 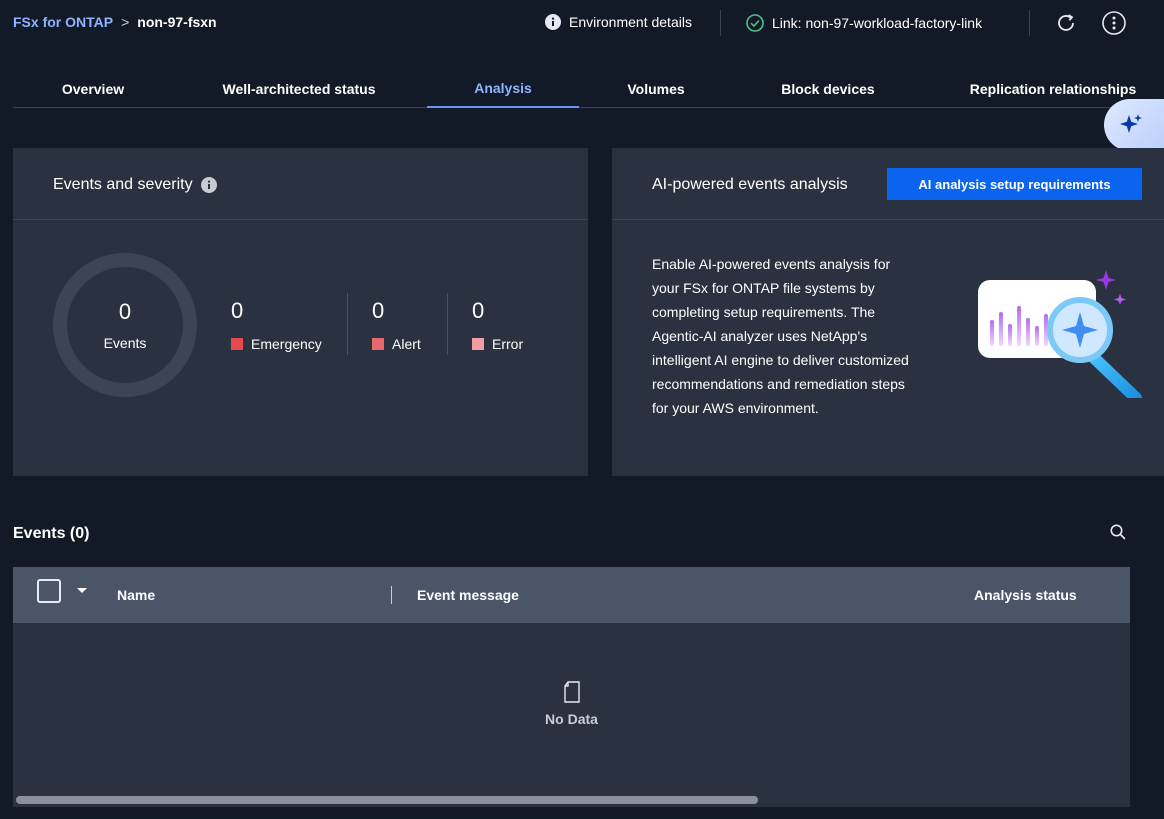 I want to click on environment-details-label: Environment details, so click(x=630, y=22).